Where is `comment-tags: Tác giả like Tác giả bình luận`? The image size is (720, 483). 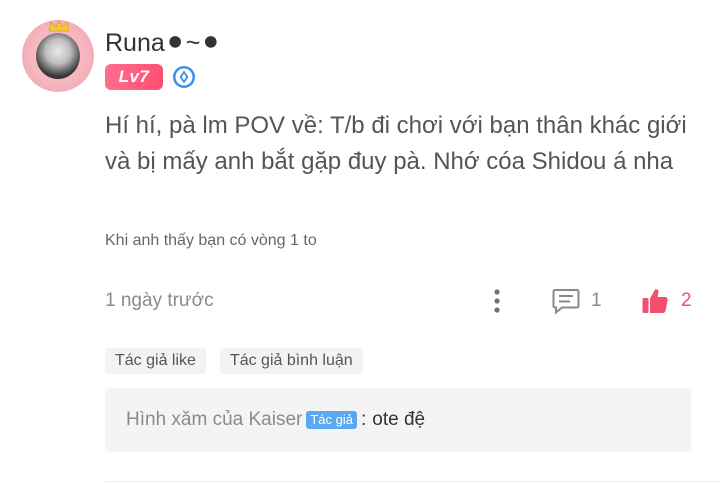
comment-tags: Tác giả like Tác giả bình luận is located at coordinates (241, 361).